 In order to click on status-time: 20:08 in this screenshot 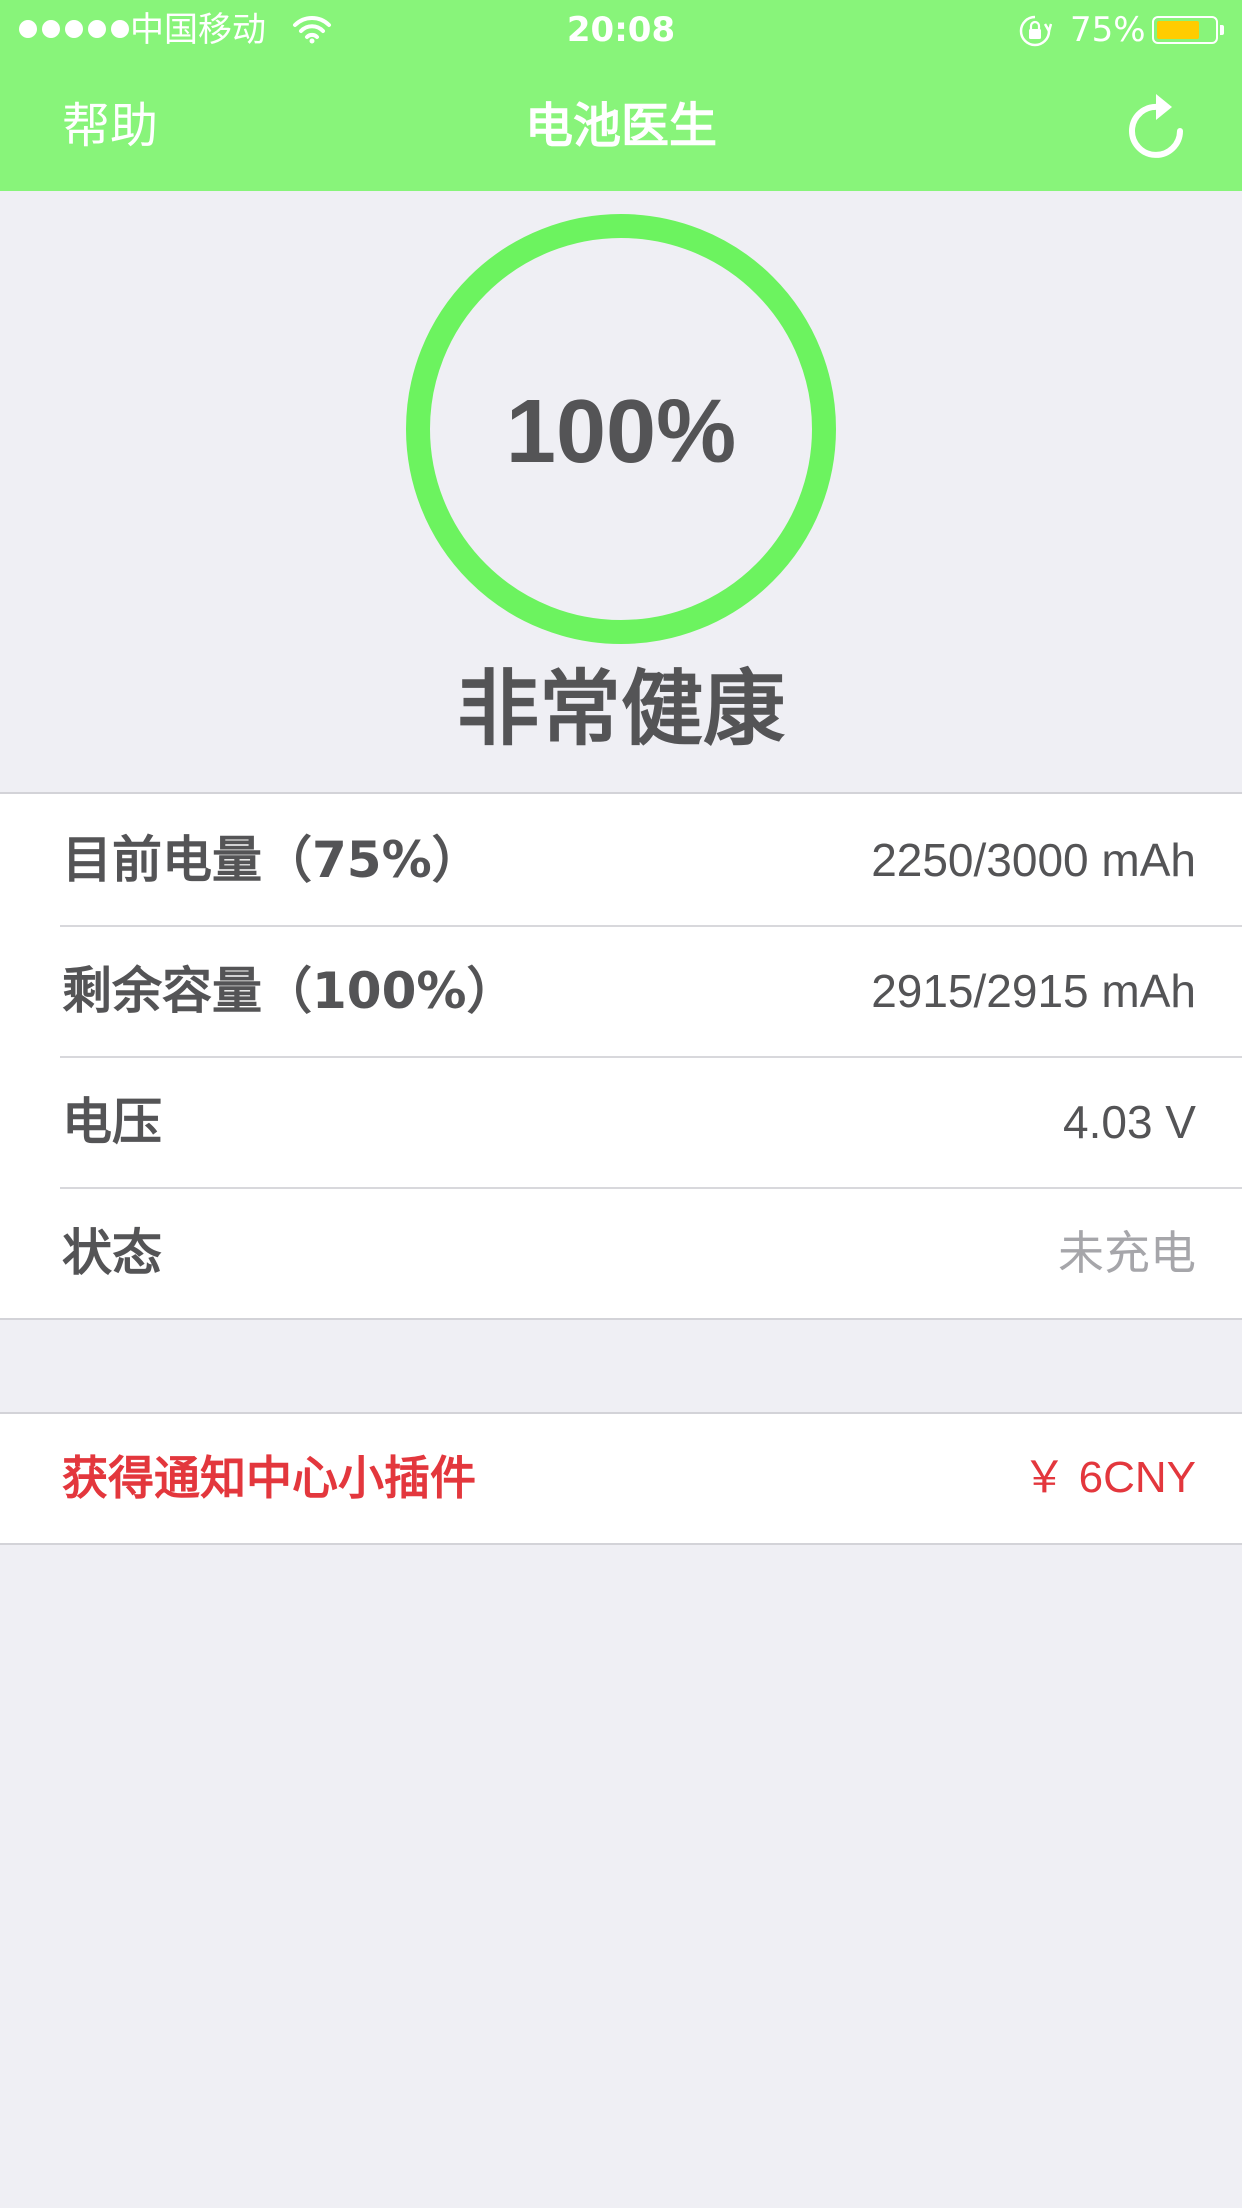, I will do `click(621, 30)`.